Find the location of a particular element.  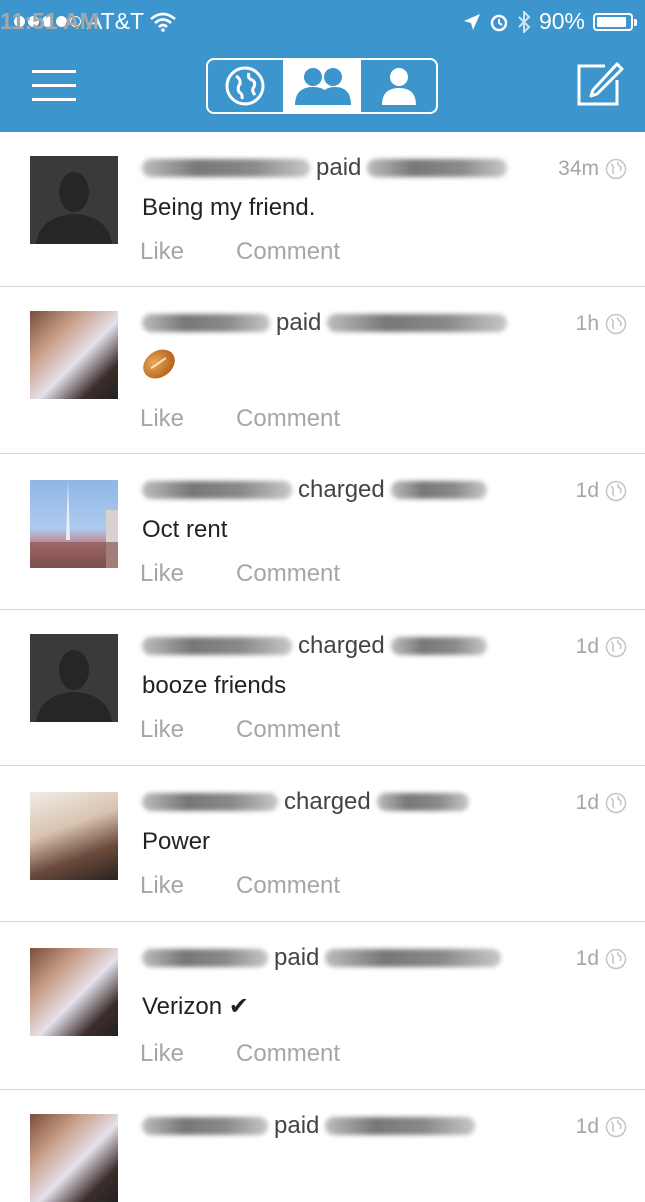

football-emoji is located at coordinates (159, 364).